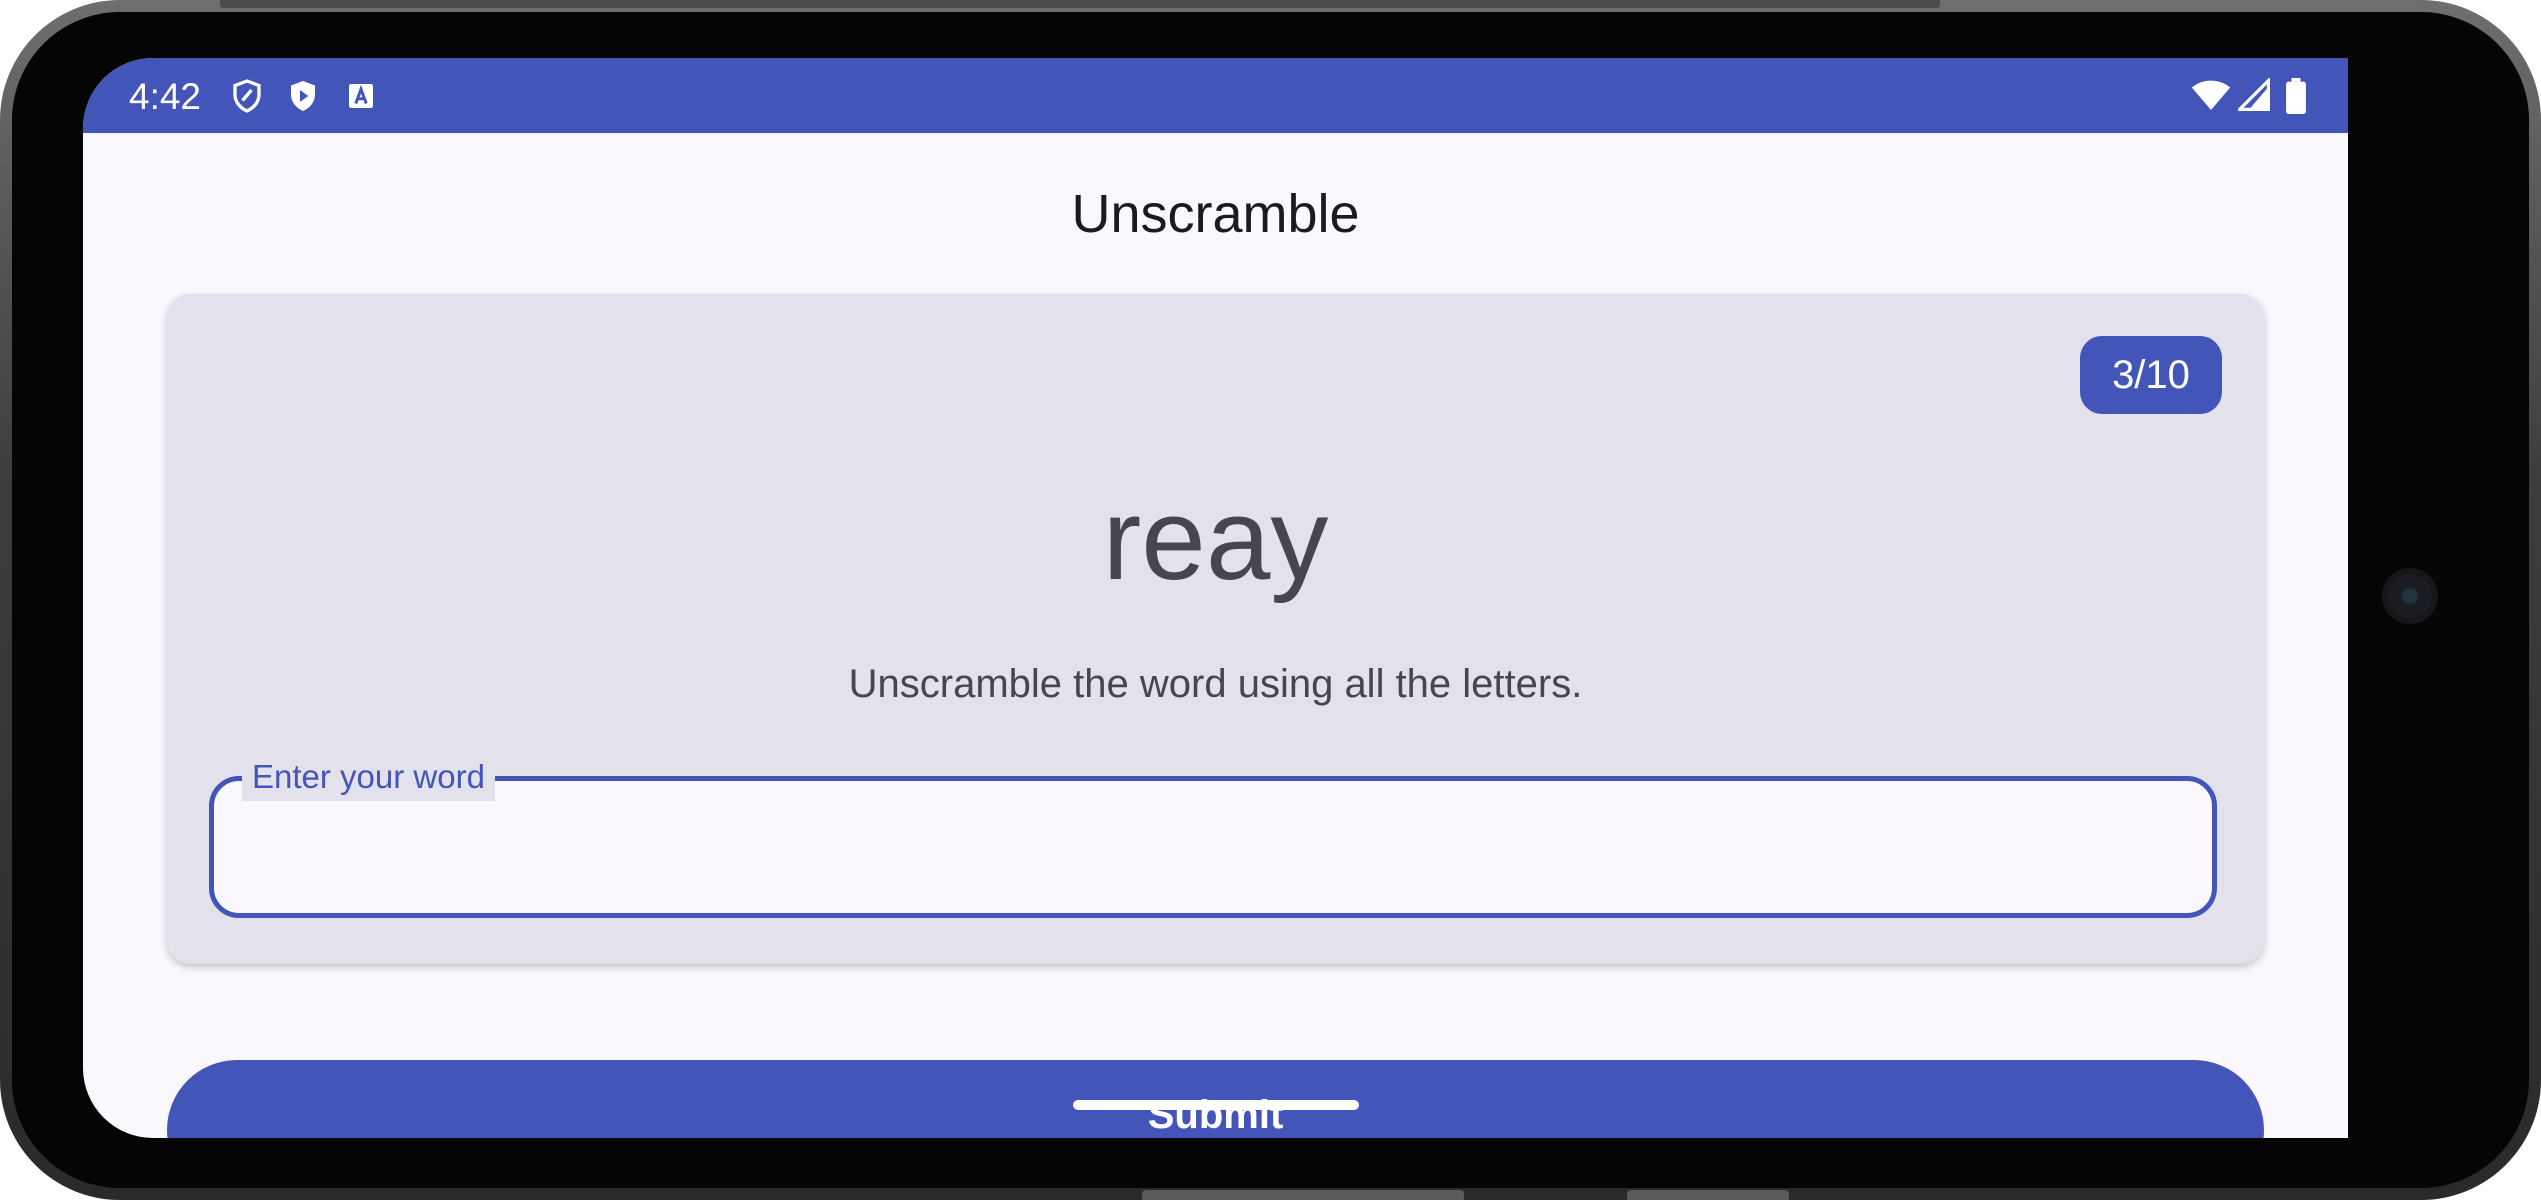  What do you see at coordinates (2151, 375) in the screenshot?
I see `word-count-badge: 3/10` at bounding box center [2151, 375].